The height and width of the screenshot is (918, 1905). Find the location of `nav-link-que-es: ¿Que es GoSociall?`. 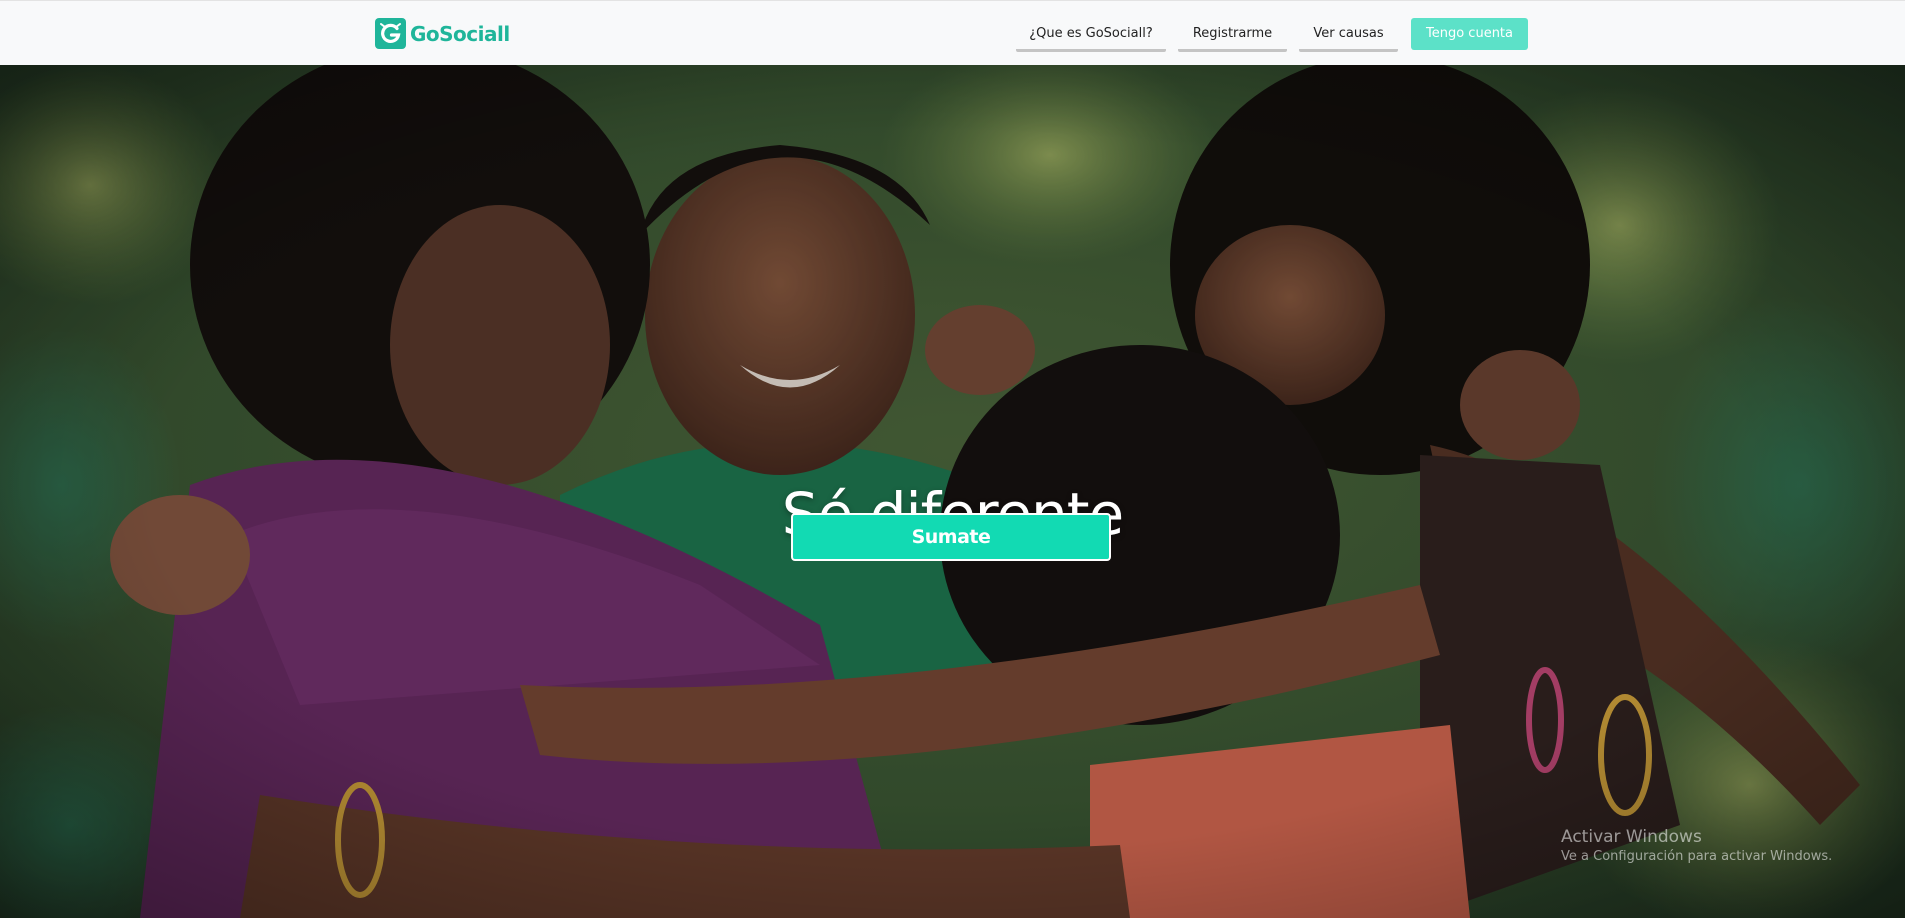

nav-link-que-es: ¿Que es GoSociall? is located at coordinates (1091, 35).